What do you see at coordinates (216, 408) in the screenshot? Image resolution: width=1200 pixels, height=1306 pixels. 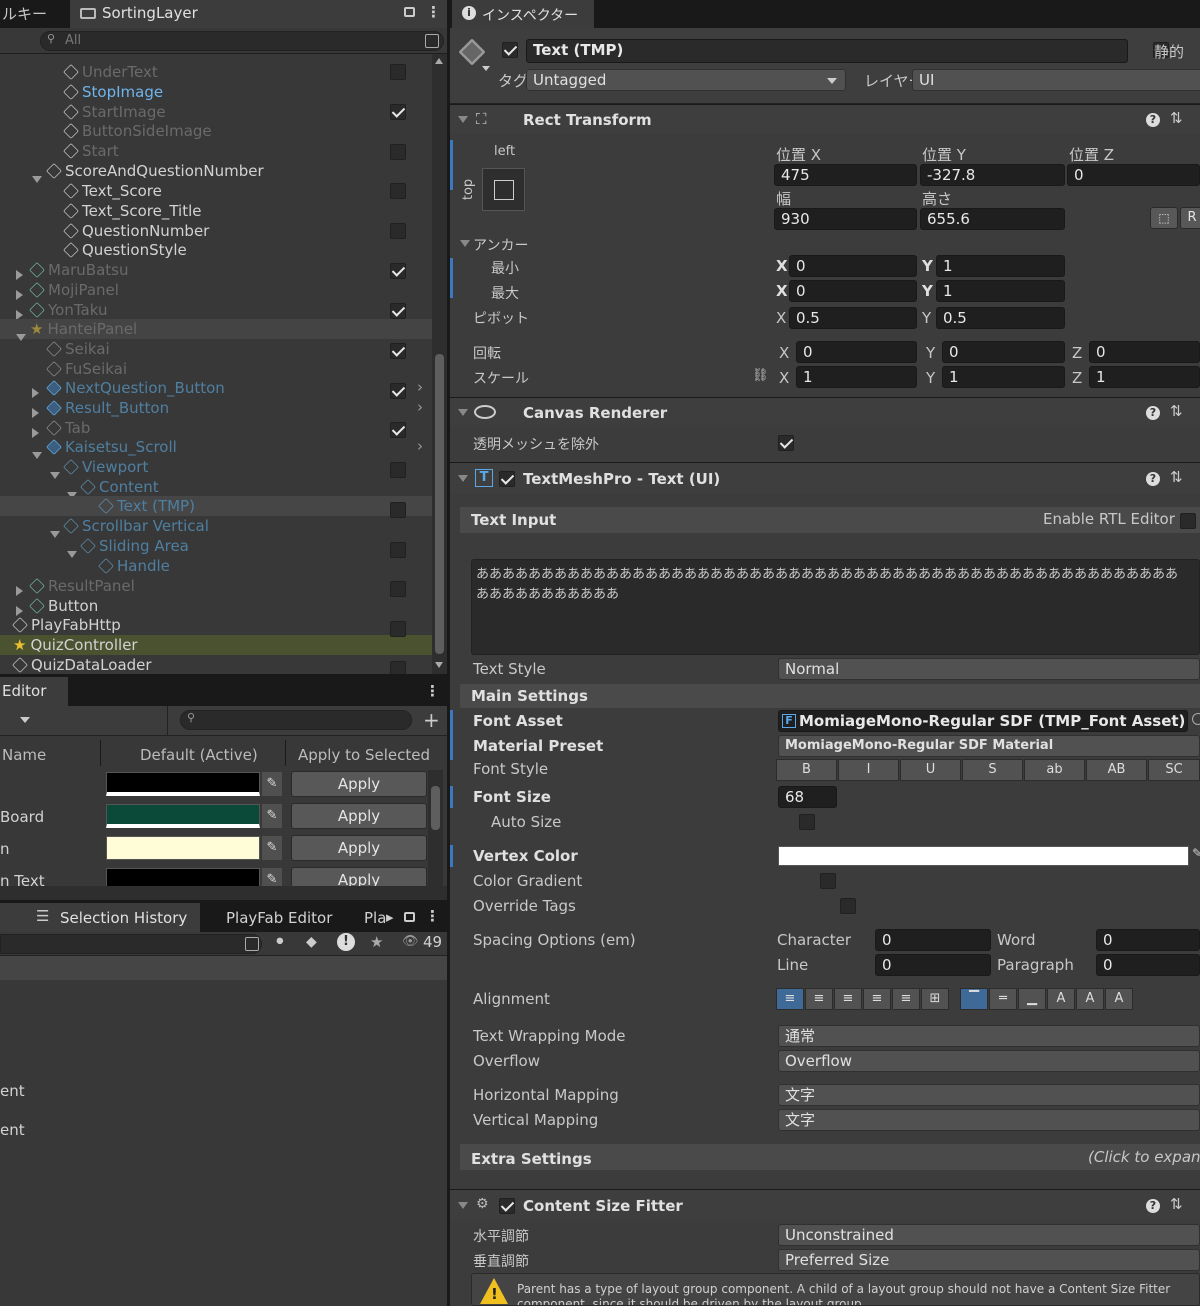 I see `tree-item-result-button: Result_Button` at bounding box center [216, 408].